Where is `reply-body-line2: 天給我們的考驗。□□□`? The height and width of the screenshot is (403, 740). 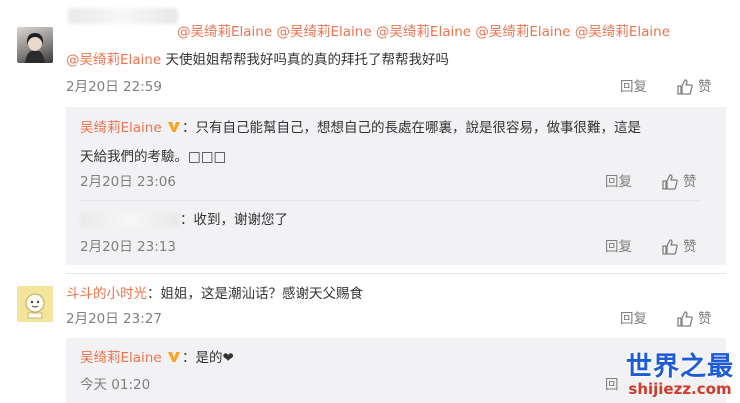
reply-body-line2: 天給我們的考驗。□□□ is located at coordinates (153, 157).